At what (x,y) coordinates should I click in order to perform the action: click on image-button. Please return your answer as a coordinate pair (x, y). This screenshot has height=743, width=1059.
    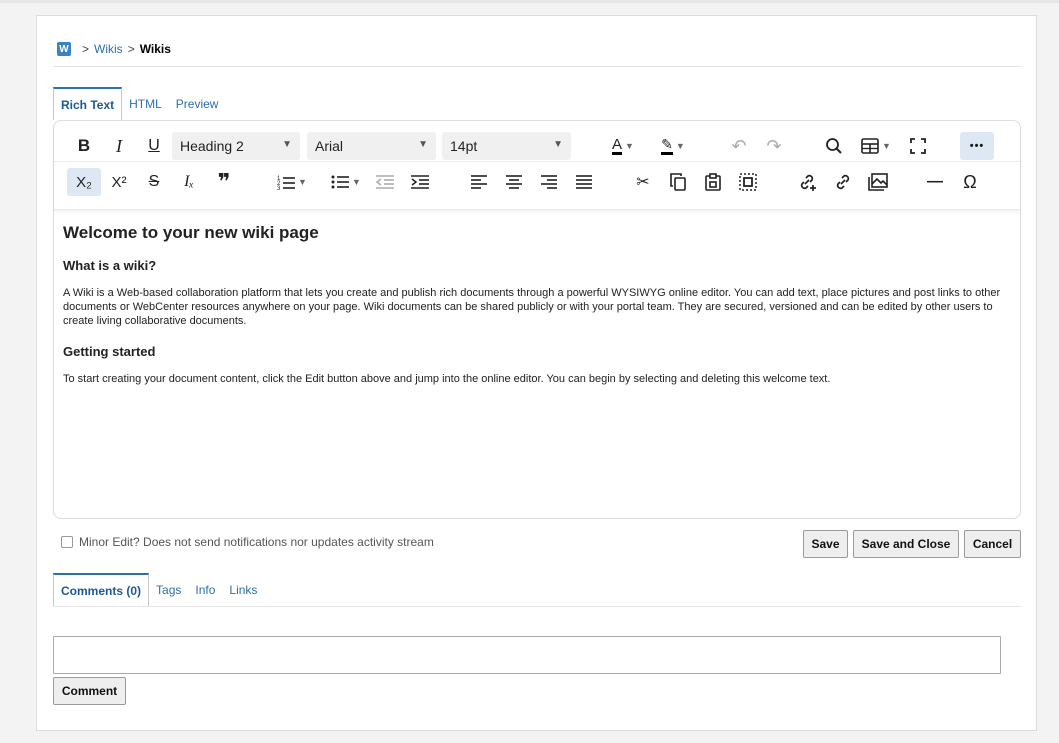
    Looking at the image, I should click on (878, 182).